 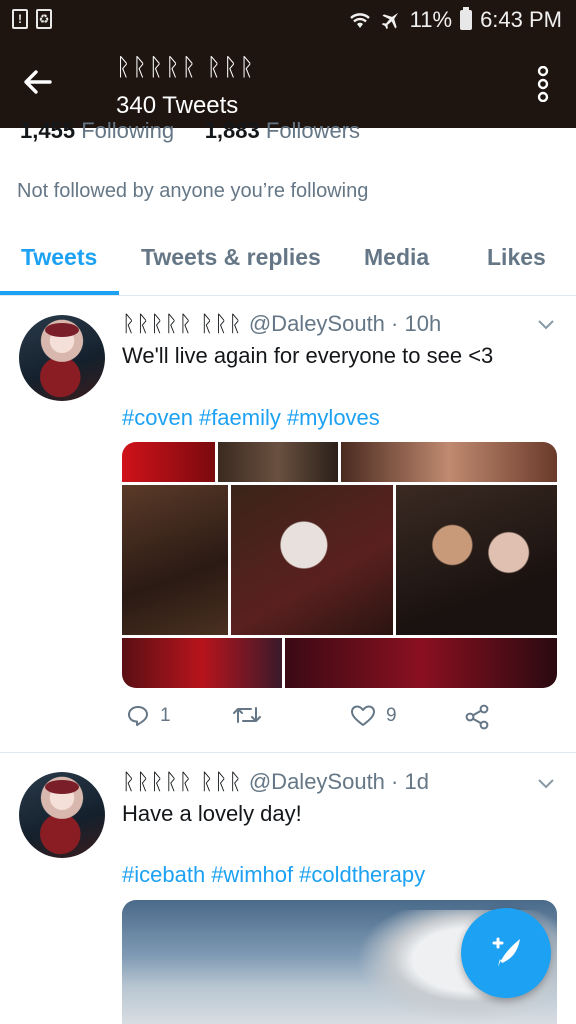 What do you see at coordinates (396, 257) in the screenshot?
I see `tab-media: Media` at bounding box center [396, 257].